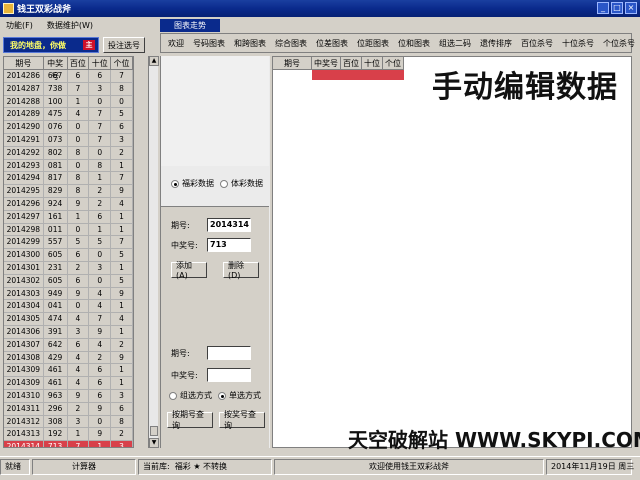 The image size is (640, 480). Describe the element at coordinates (292, 63) in the screenshot. I see `r-header-period: 期号` at that location.